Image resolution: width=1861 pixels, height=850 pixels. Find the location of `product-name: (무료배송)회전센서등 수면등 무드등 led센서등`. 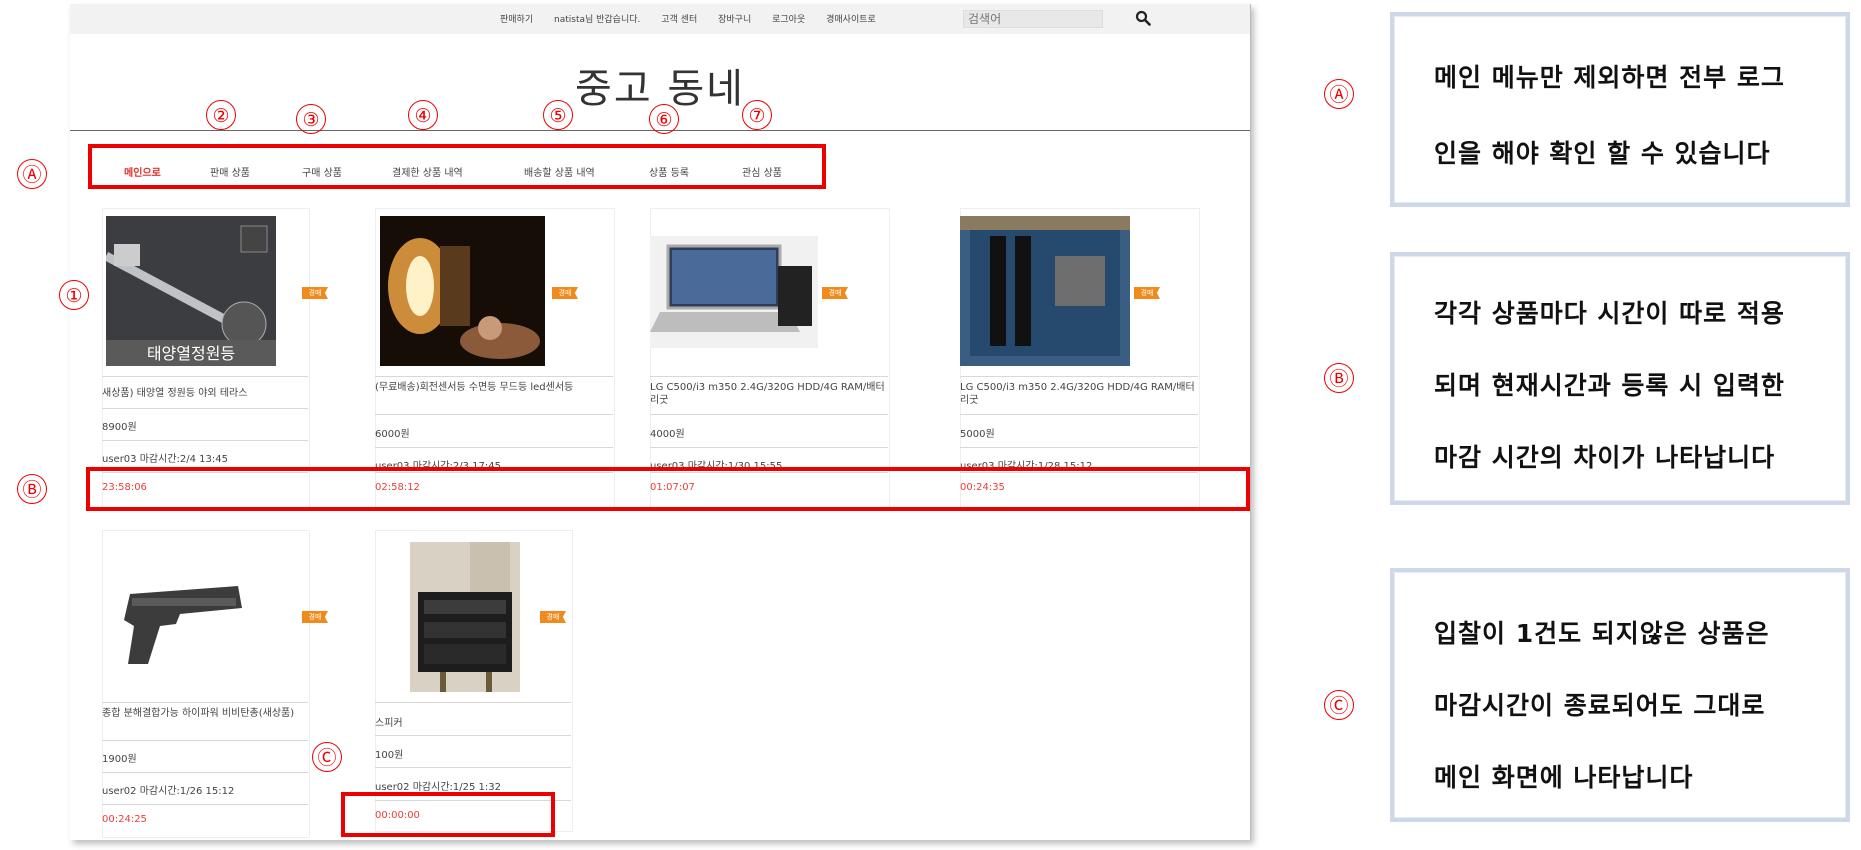

product-name: (무료배송)회전센서등 수면등 무드등 led센서등 is located at coordinates (492, 387).